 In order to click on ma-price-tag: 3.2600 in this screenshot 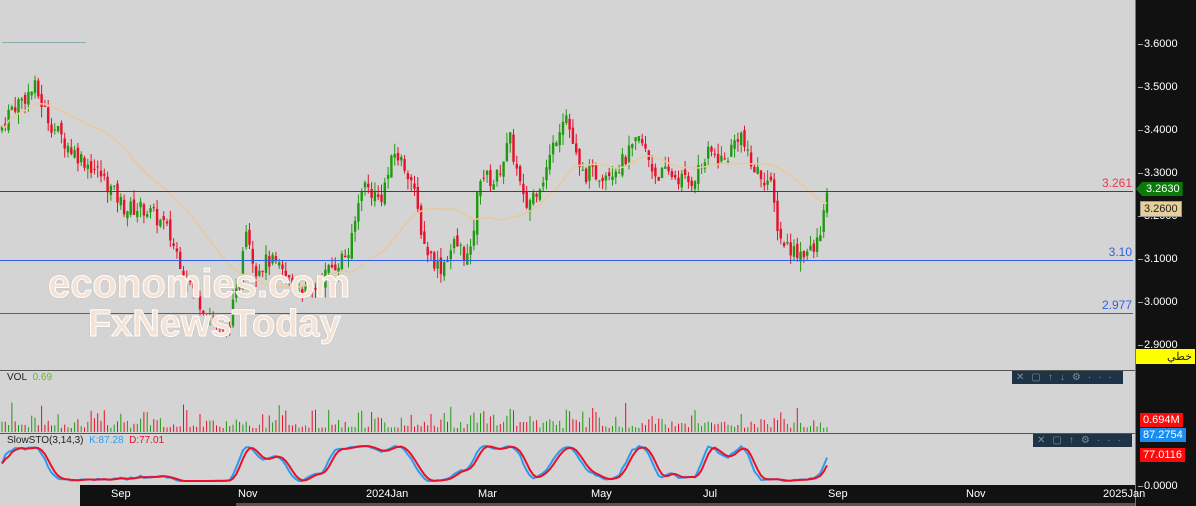, I will do `click(1161, 209)`.